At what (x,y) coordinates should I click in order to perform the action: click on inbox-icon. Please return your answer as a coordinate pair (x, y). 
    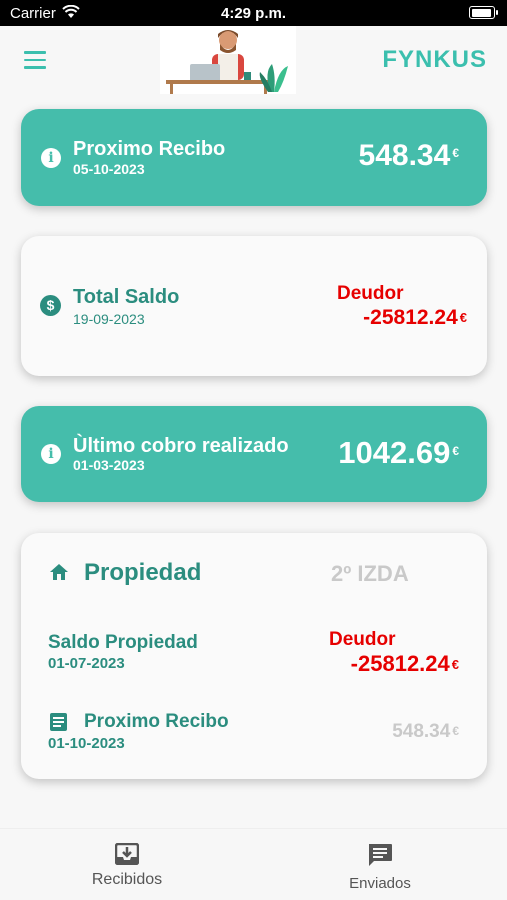
    Looking at the image, I should click on (127, 854).